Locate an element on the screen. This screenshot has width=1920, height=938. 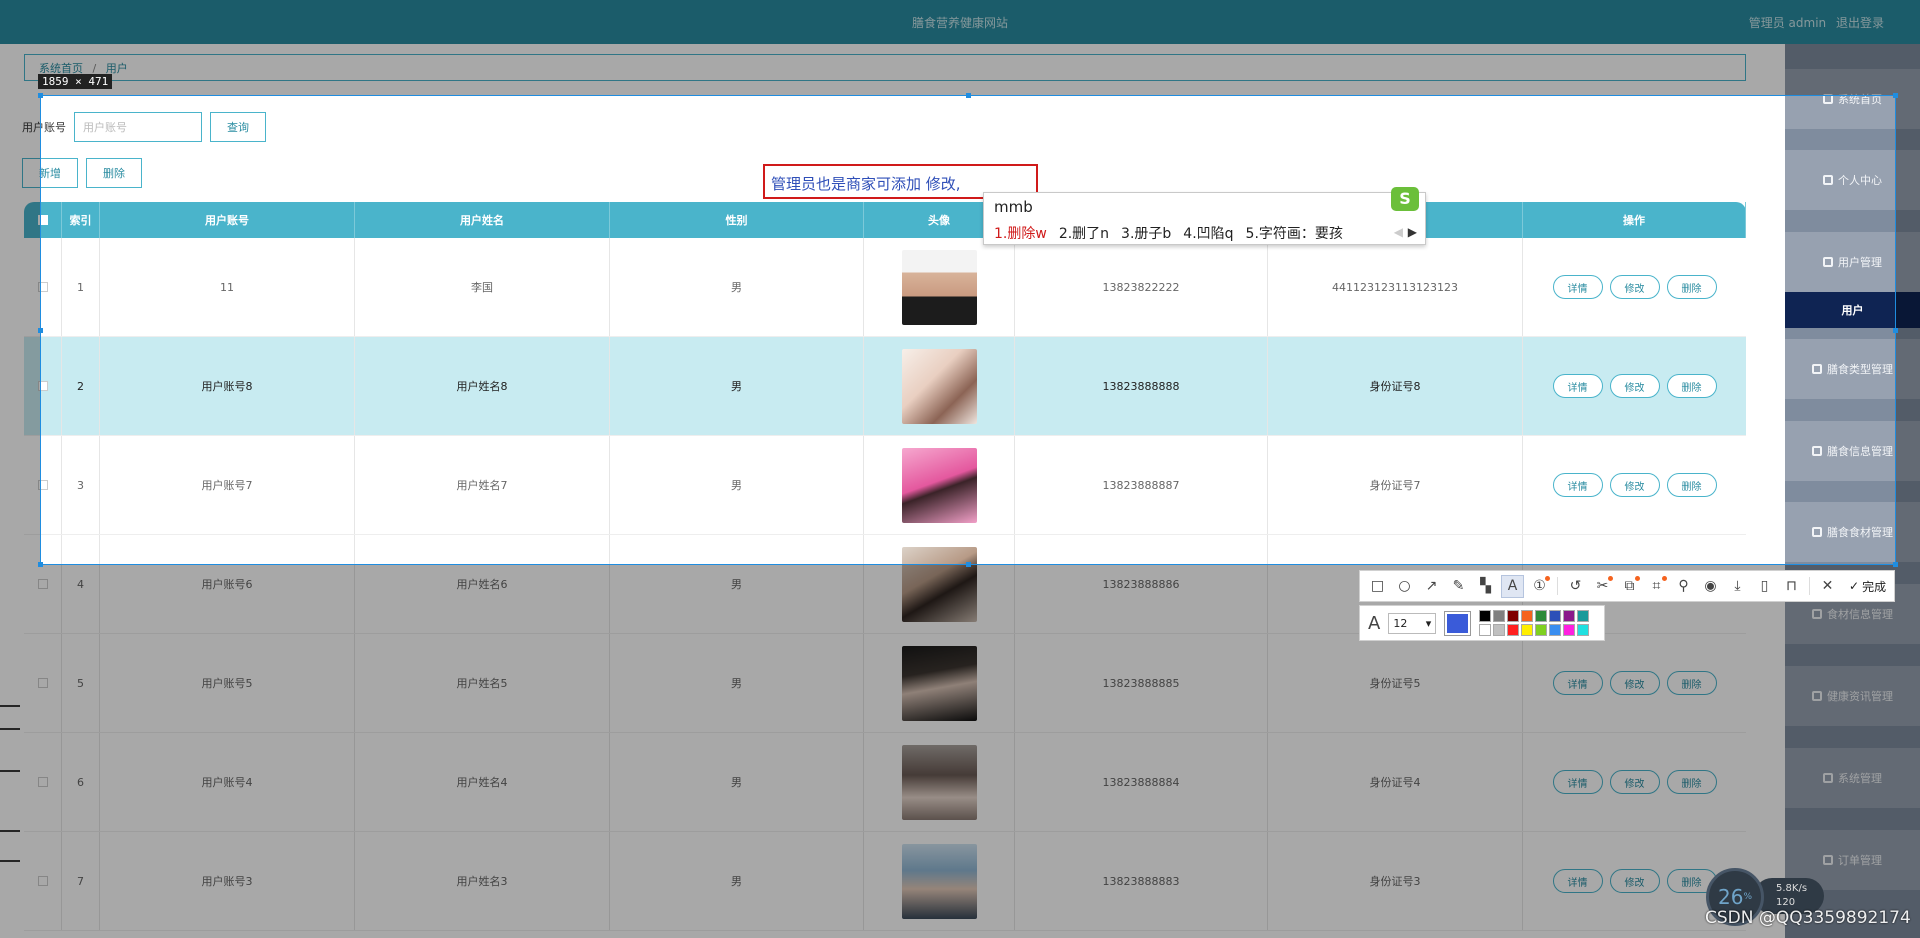
capture-dim-left is located at coordinates (20, 330).